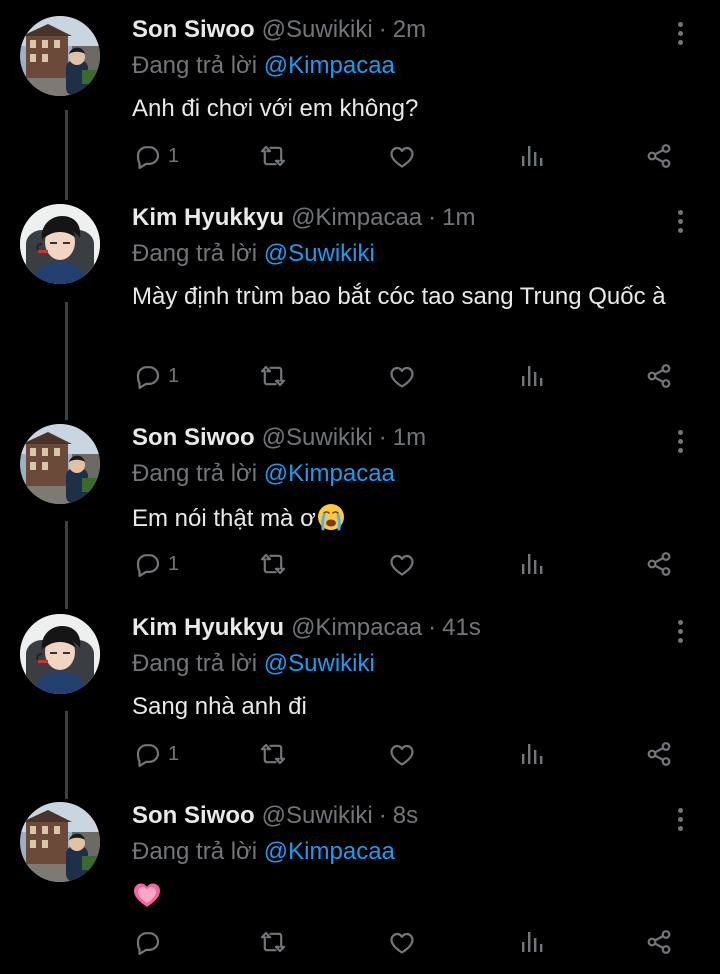  I want to click on tweet-header: Kim Hyukkyu @Kimpacaa · 41s, so click(306, 631).